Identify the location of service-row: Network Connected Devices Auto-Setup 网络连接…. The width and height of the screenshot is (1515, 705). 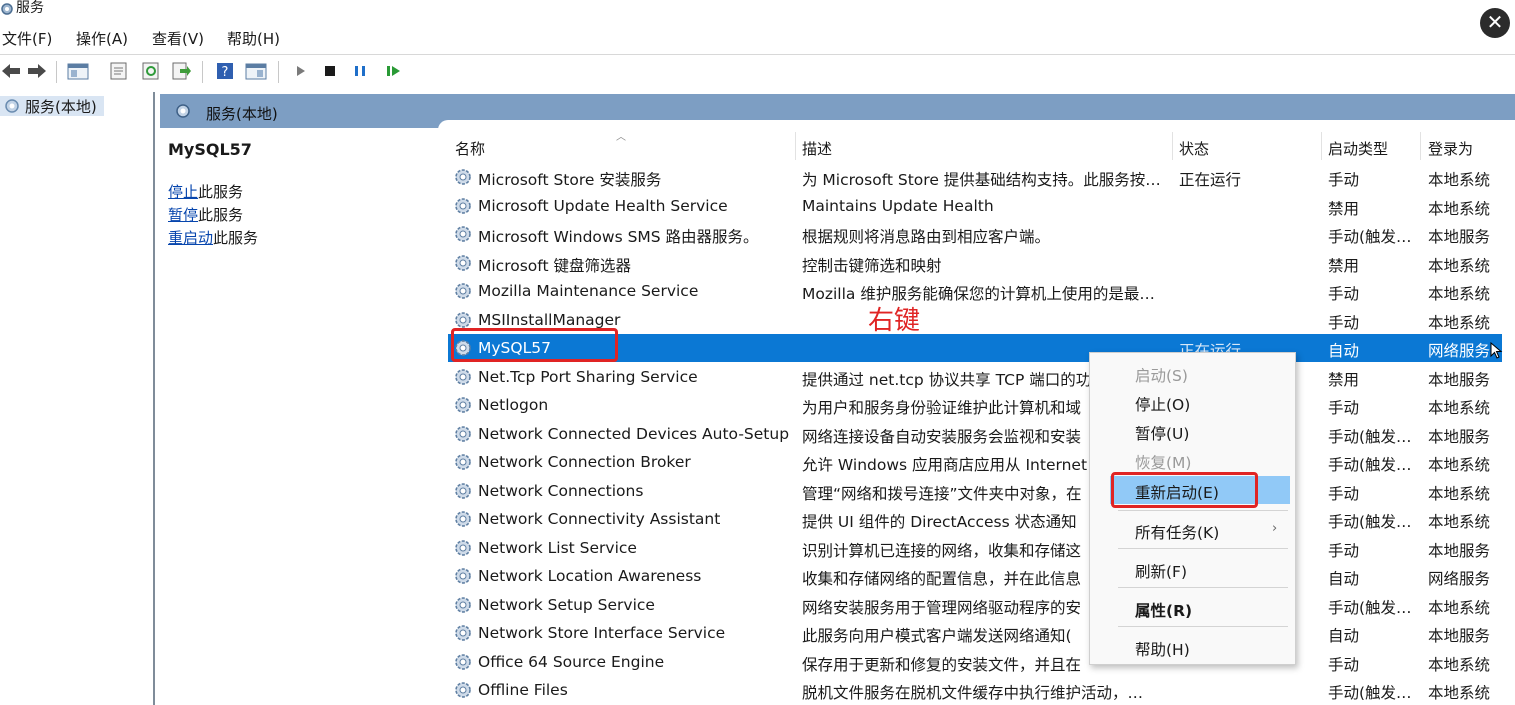
(975, 434).